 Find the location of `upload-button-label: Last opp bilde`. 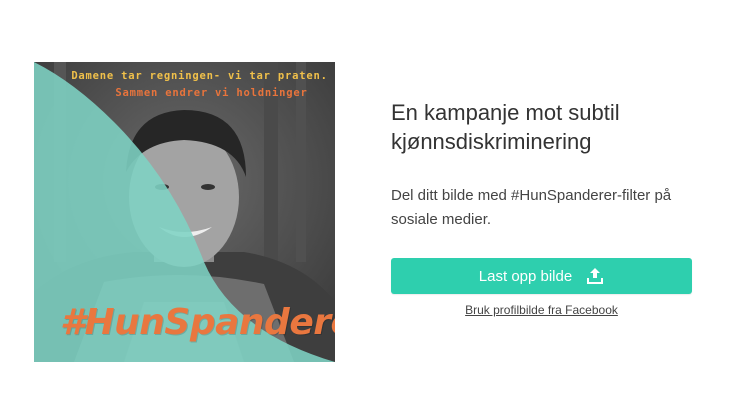

upload-button-label: Last opp bilde is located at coordinates (525, 276).